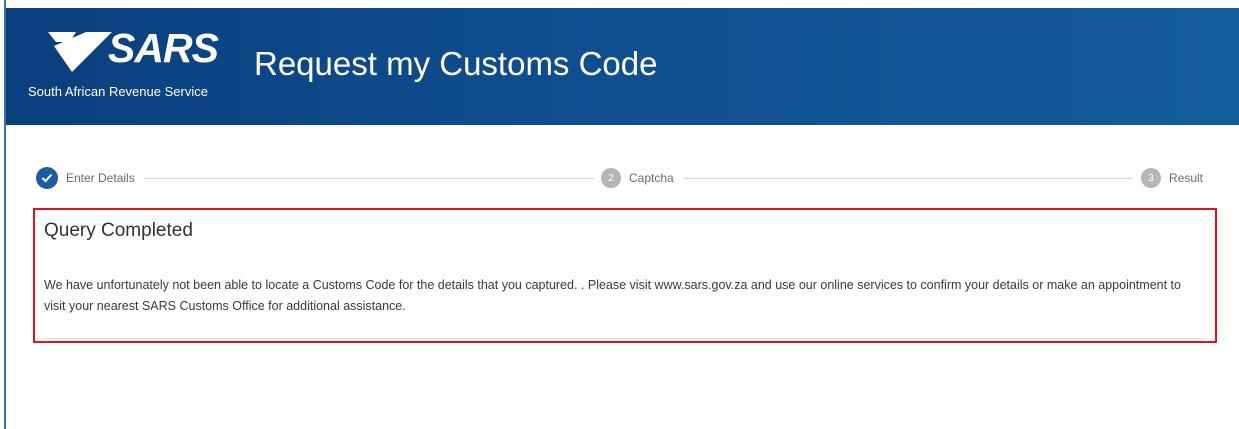  What do you see at coordinates (456, 63) in the screenshot?
I see `page-title: Request my Customs Code` at bounding box center [456, 63].